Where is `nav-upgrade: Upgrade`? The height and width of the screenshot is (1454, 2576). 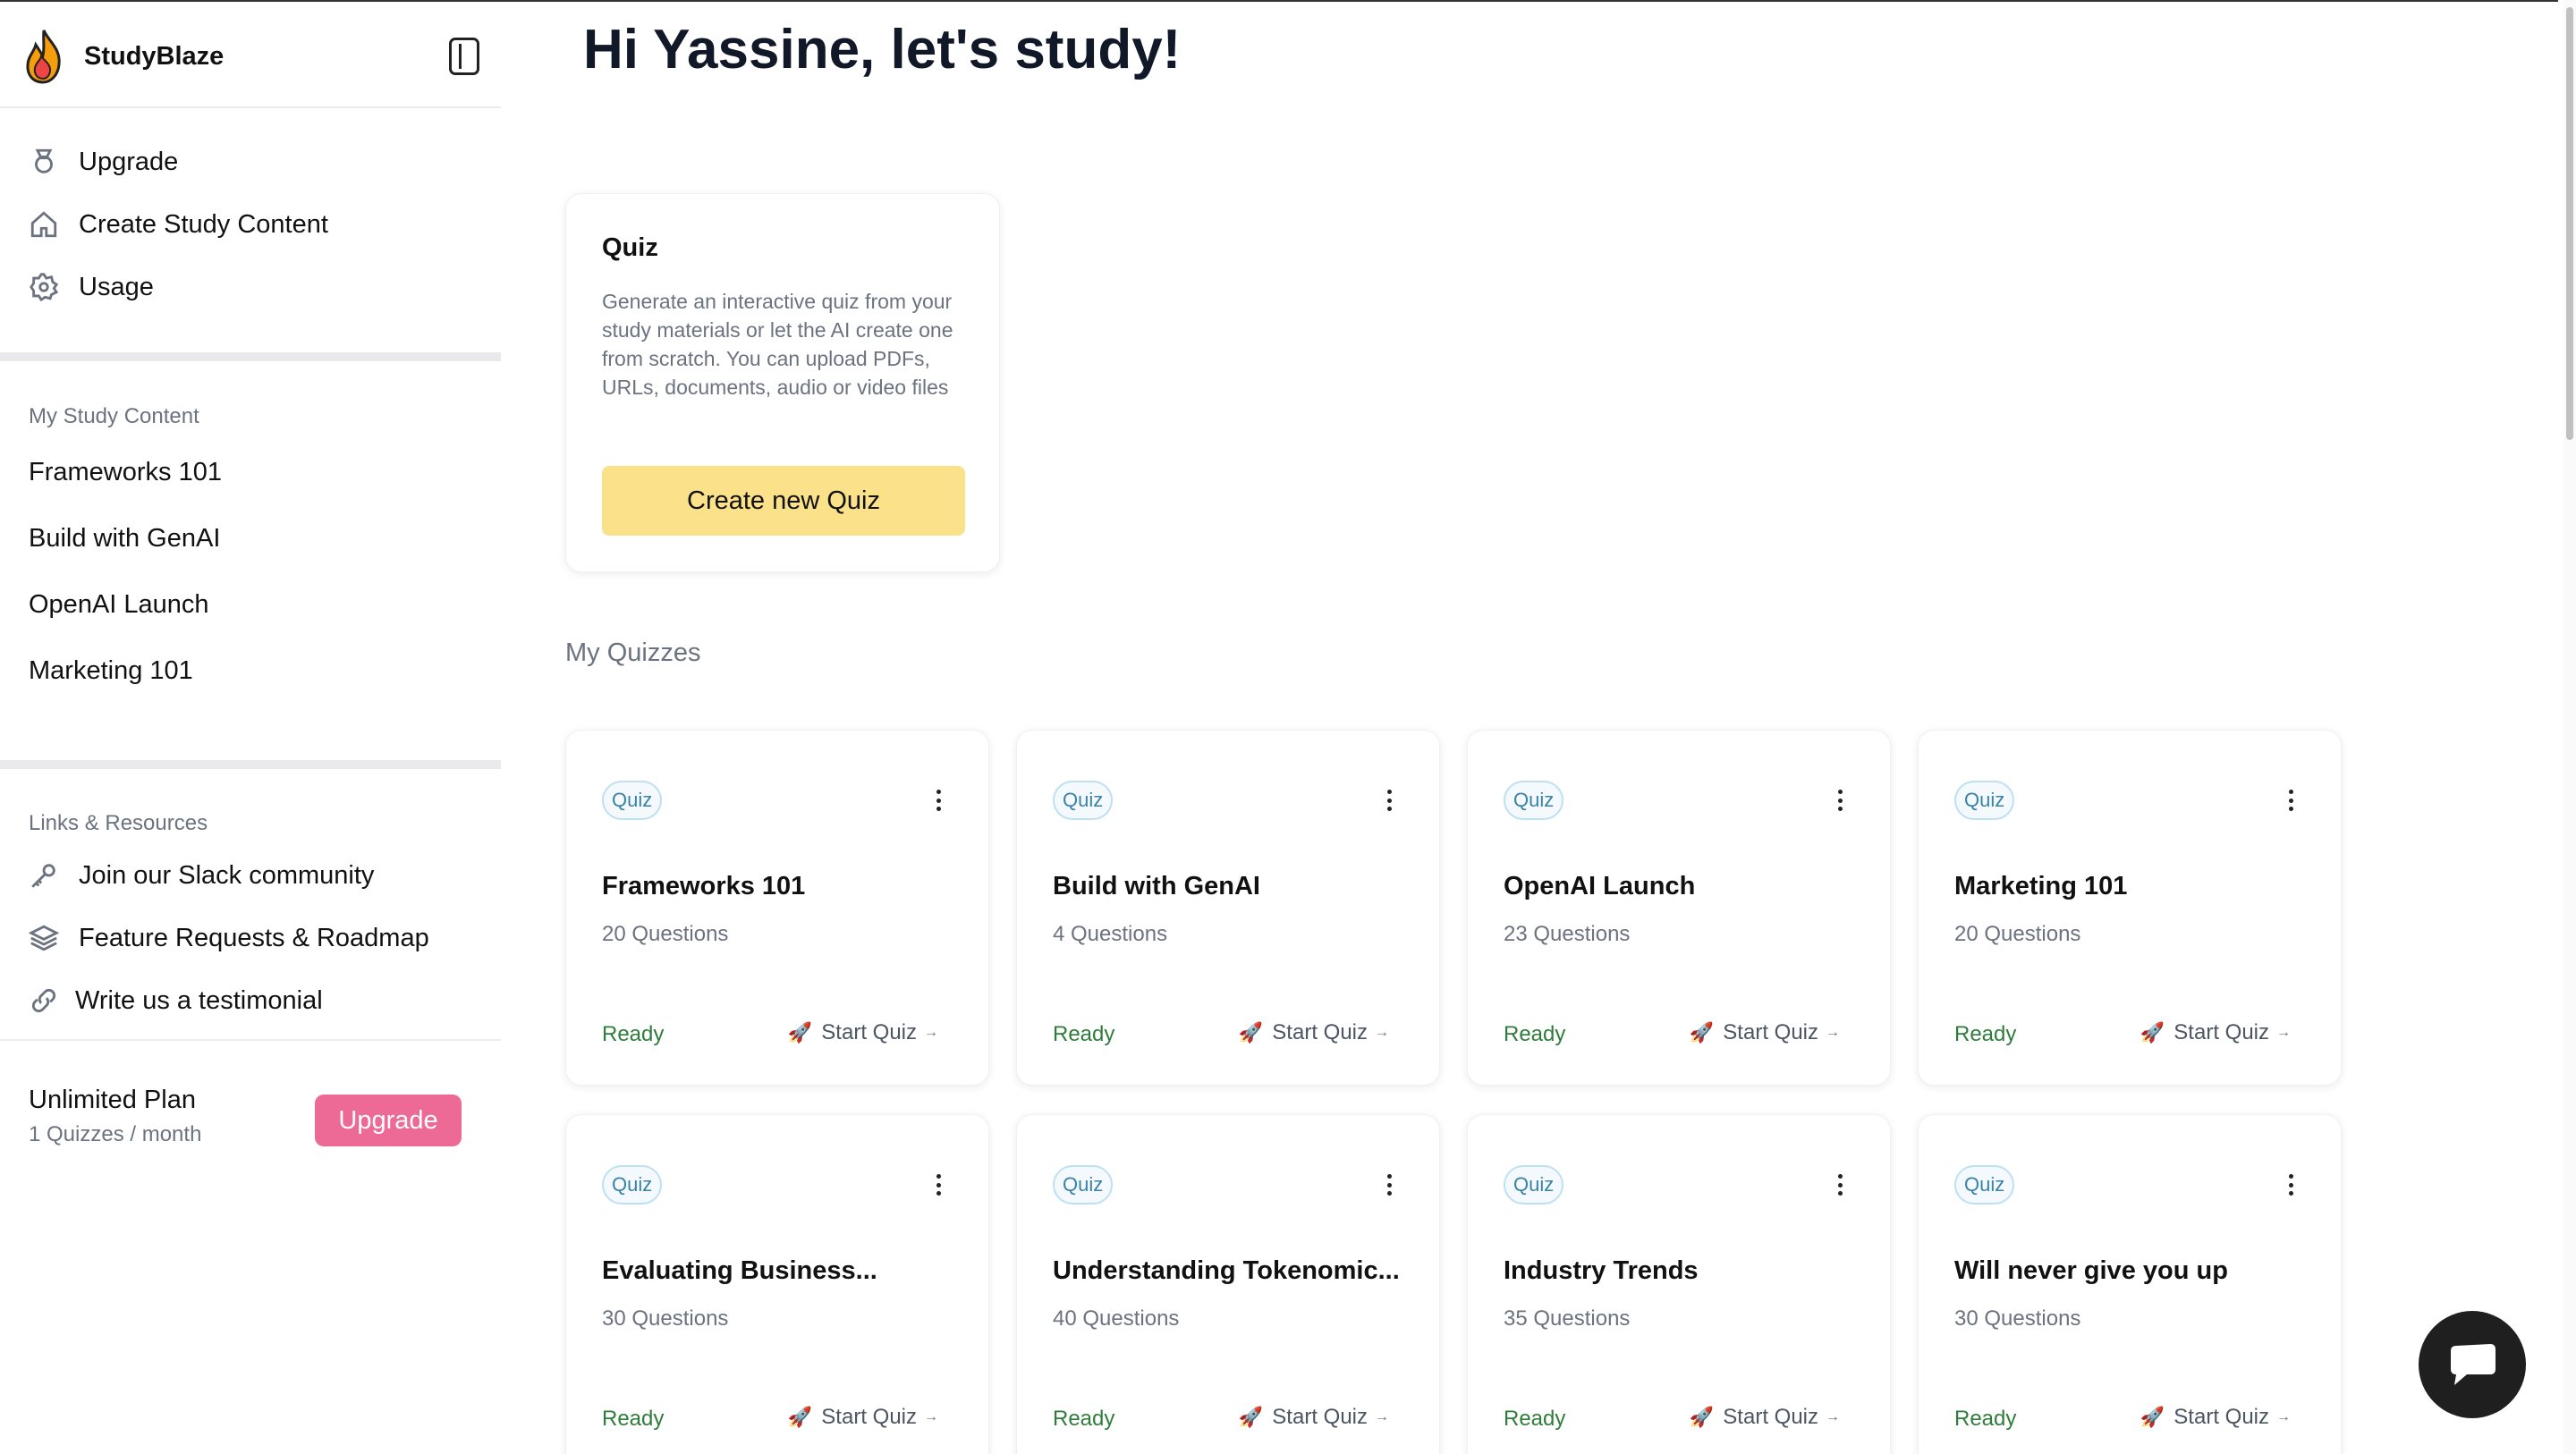
nav-upgrade: Upgrade is located at coordinates (103, 162).